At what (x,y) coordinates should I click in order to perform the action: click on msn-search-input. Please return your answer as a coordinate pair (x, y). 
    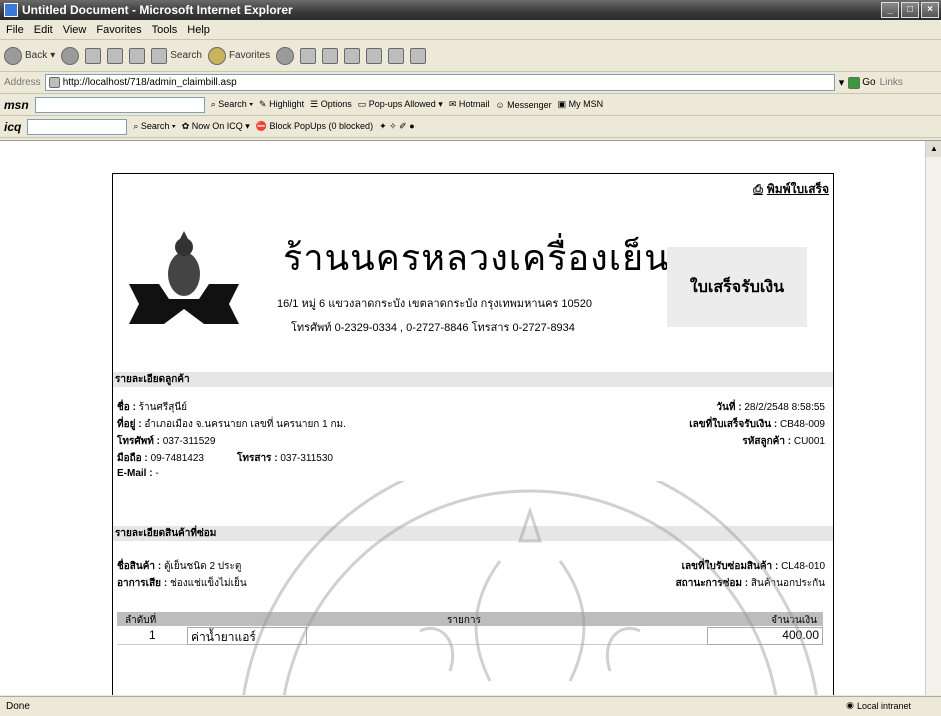
    Looking at the image, I should click on (119, 104).